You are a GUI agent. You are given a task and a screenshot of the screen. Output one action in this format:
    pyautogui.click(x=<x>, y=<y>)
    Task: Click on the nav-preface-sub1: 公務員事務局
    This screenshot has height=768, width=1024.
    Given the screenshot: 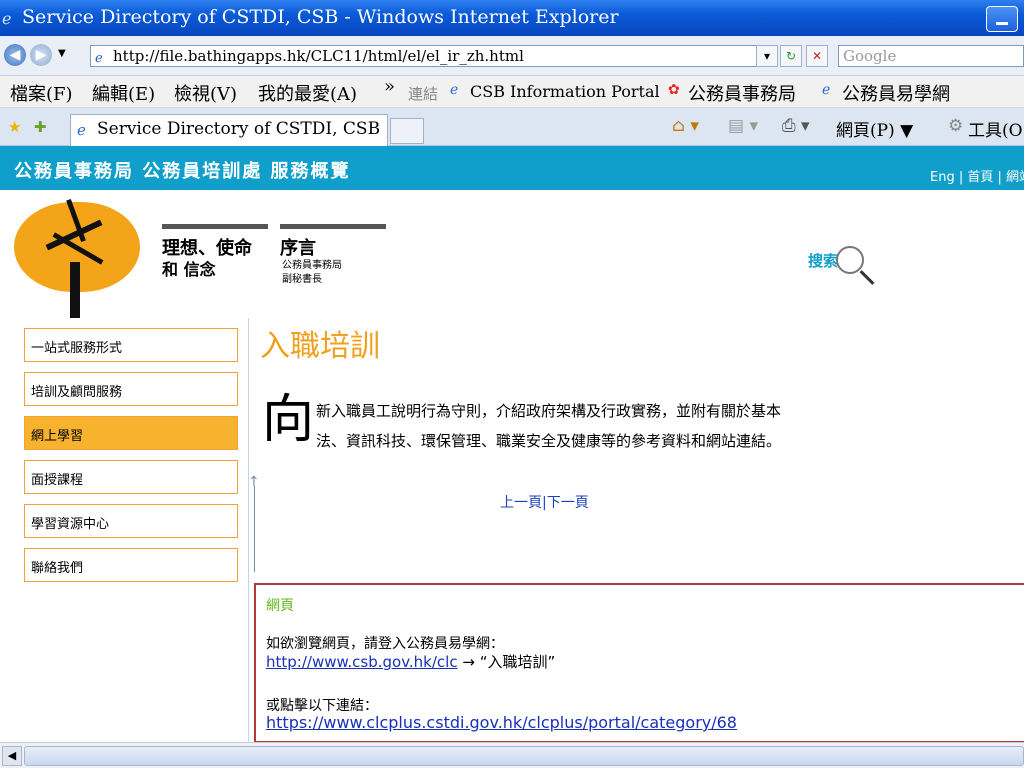 What is the action you would take?
    pyautogui.click(x=312, y=265)
    